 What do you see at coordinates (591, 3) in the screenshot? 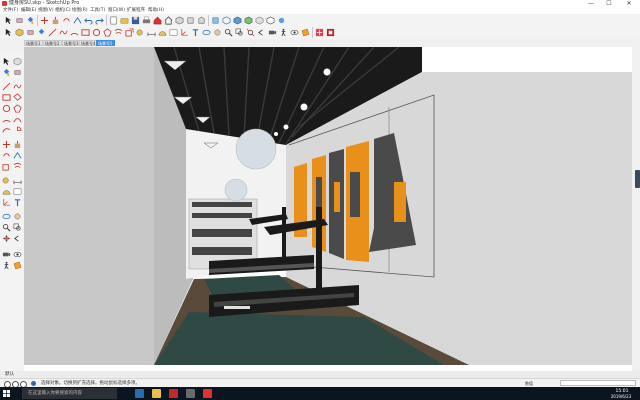
I see `minimize-button: —` at bounding box center [591, 3].